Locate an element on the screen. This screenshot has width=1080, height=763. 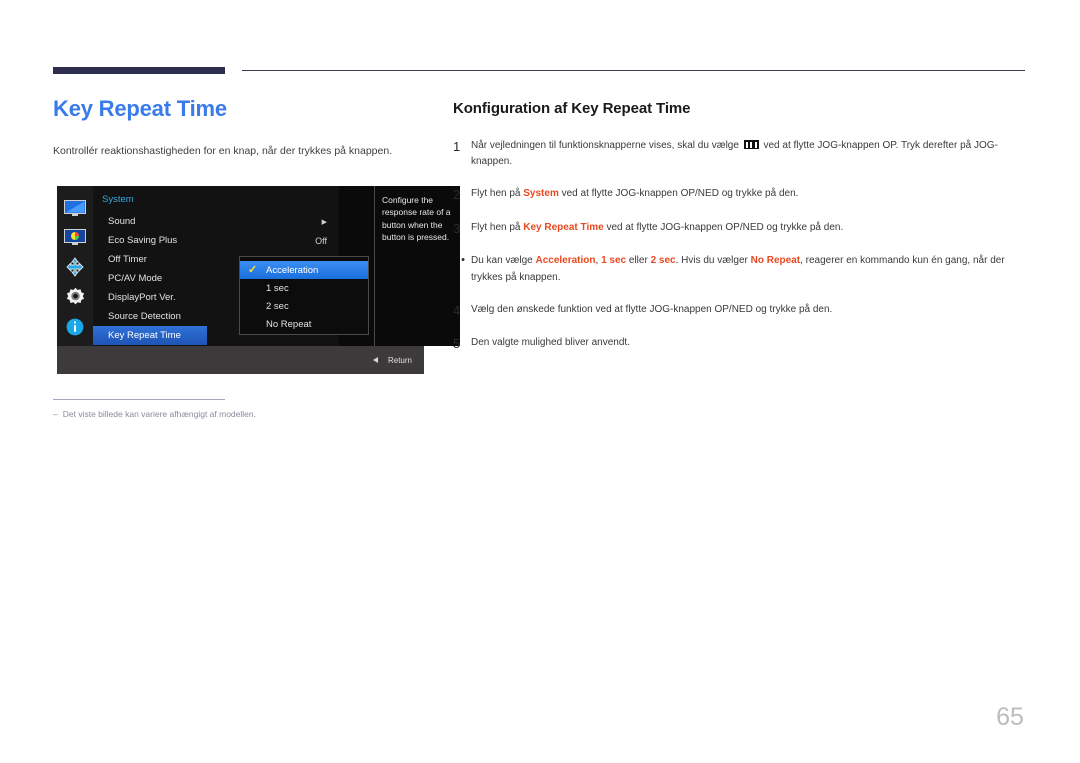
osd-submenu-item-2-sec: 2 sec is located at coordinates (304, 306).